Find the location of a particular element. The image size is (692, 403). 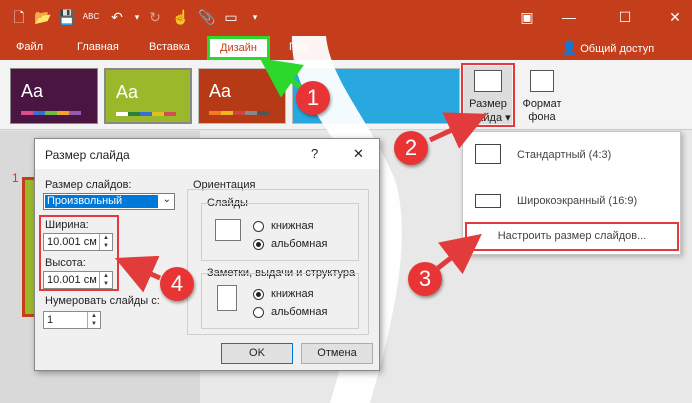

arrow-to-slide-size is located at coordinates (458, 130).